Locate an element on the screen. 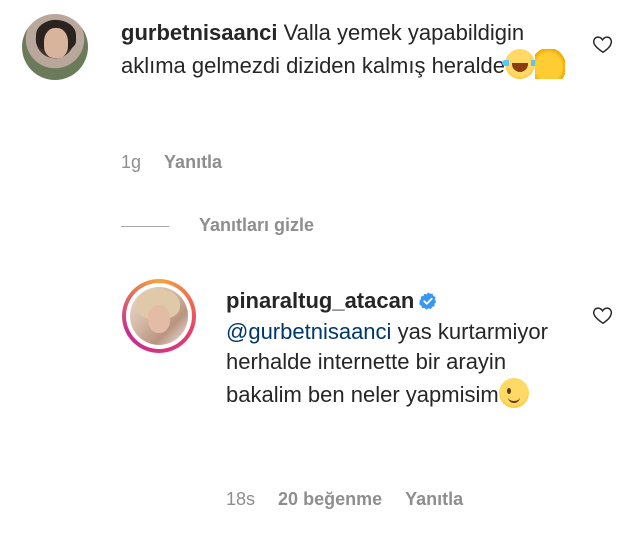 The height and width of the screenshot is (535, 635). mention-link: @gurbetnisaanci is located at coordinates (308, 331).